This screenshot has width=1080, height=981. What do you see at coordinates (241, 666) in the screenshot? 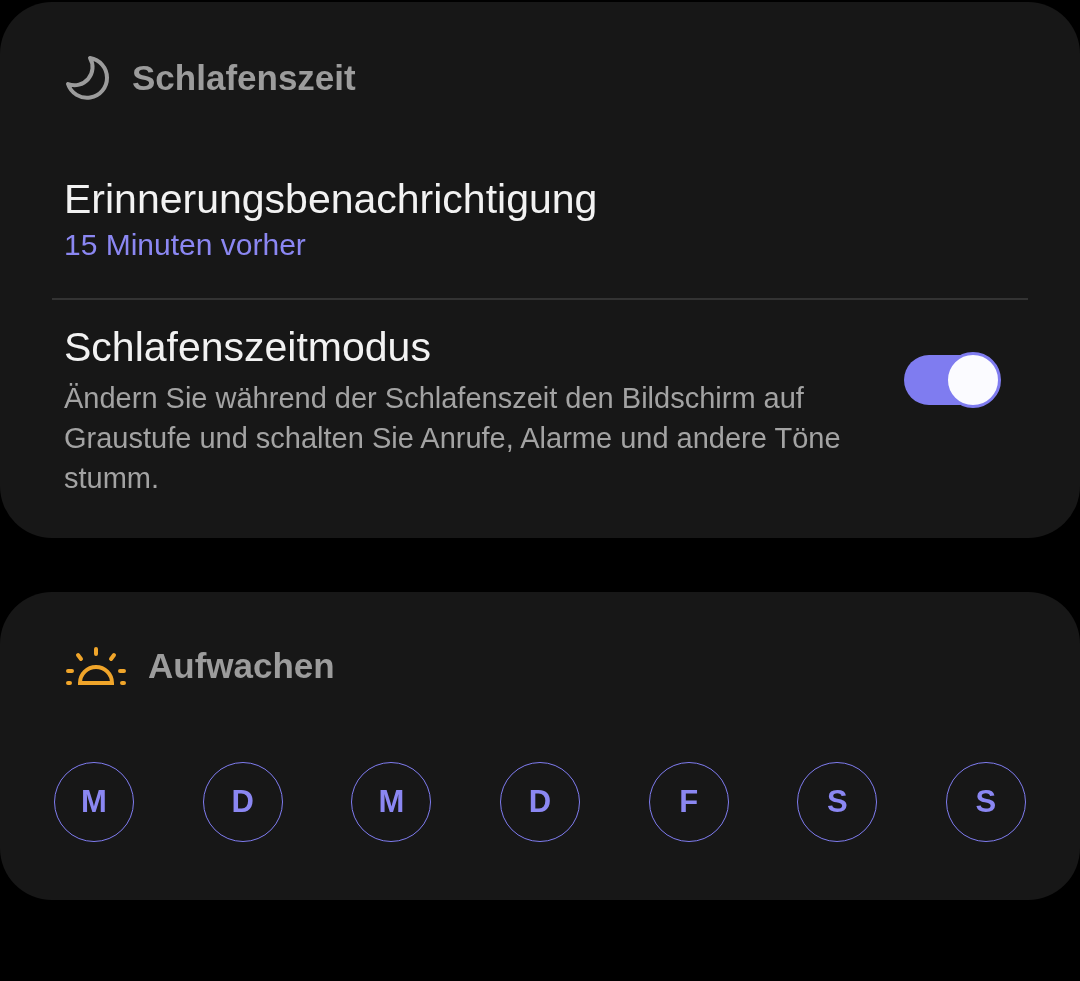
I see `section-title: Aufwachen` at bounding box center [241, 666].